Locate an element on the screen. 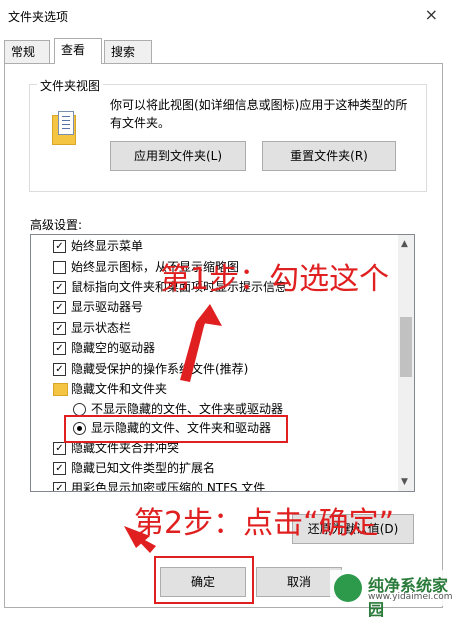 The height and width of the screenshot is (620, 452). watermark: 纯净系统家园 www.yidaimei.com is located at coordinates (391, 594).